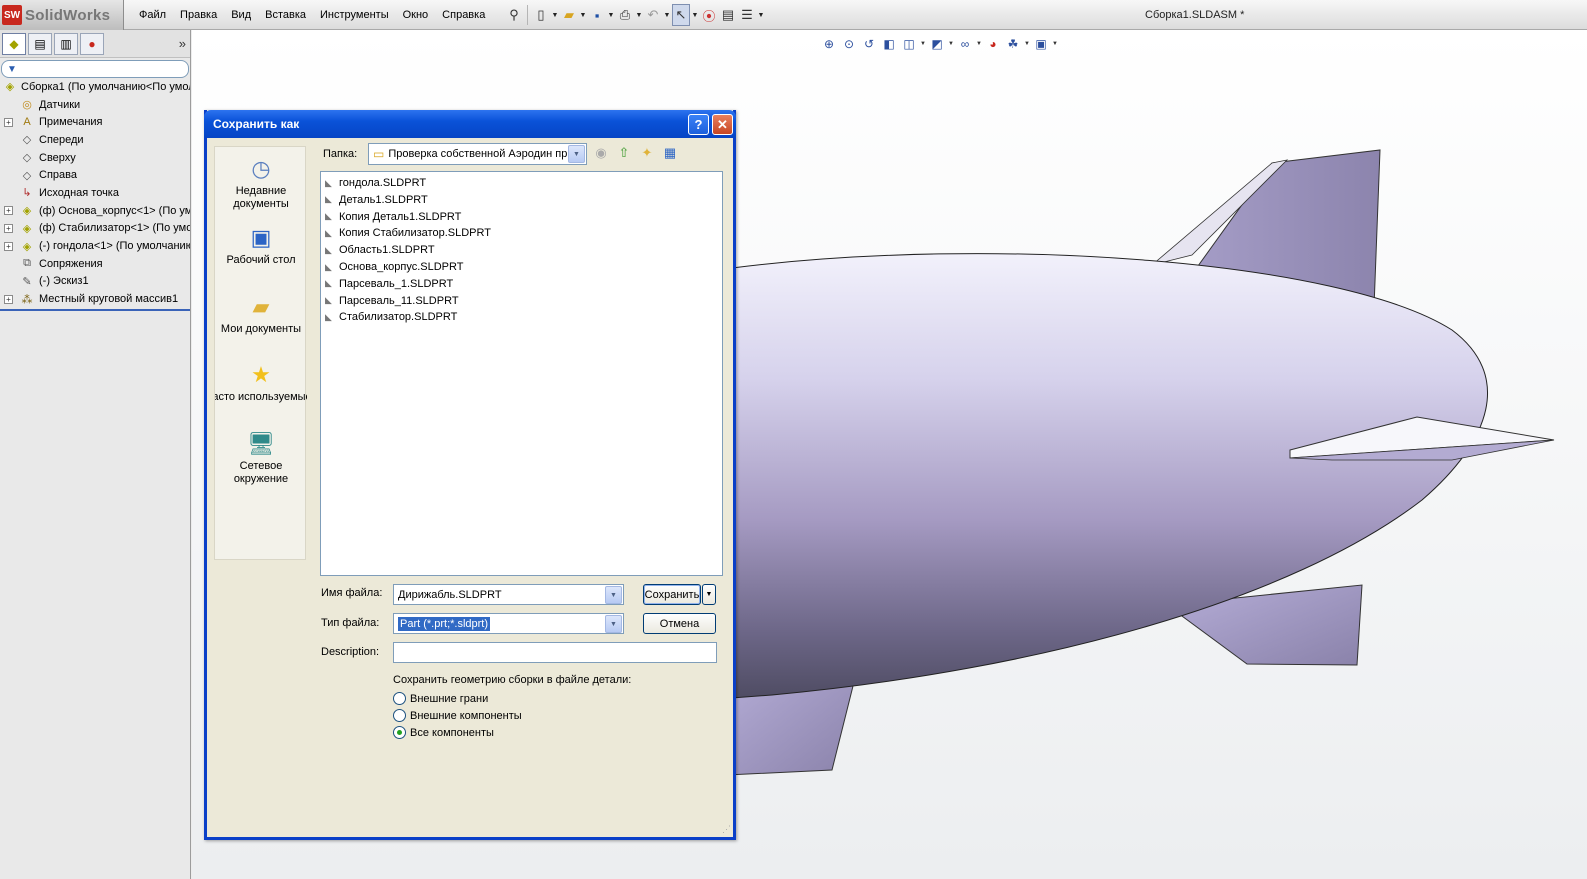  Describe the element at coordinates (95, 193) in the screenshot. I see `tree-item: ↳ Исходная точка` at that location.